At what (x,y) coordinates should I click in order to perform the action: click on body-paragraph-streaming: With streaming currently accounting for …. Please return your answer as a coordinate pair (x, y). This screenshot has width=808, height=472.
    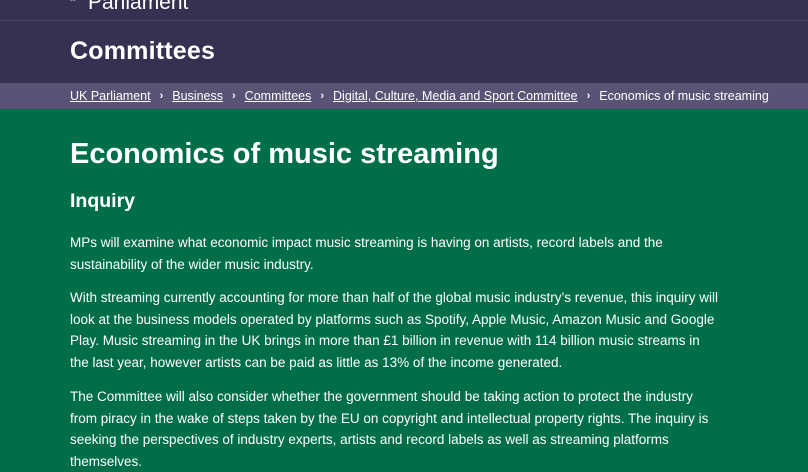
    Looking at the image, I should click on (394, 330).